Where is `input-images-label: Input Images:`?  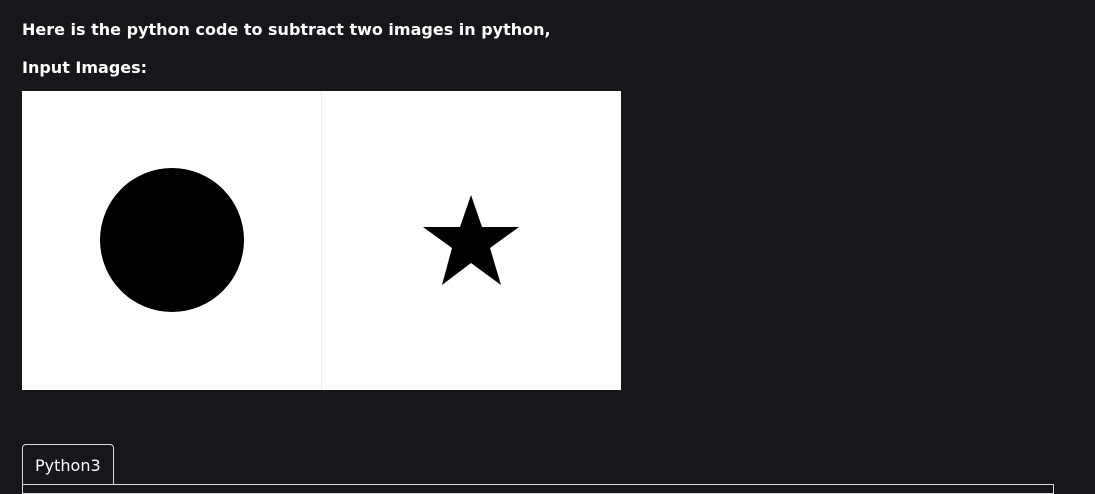 input-images-label: Input Images: is located at coordinates (85, 67).